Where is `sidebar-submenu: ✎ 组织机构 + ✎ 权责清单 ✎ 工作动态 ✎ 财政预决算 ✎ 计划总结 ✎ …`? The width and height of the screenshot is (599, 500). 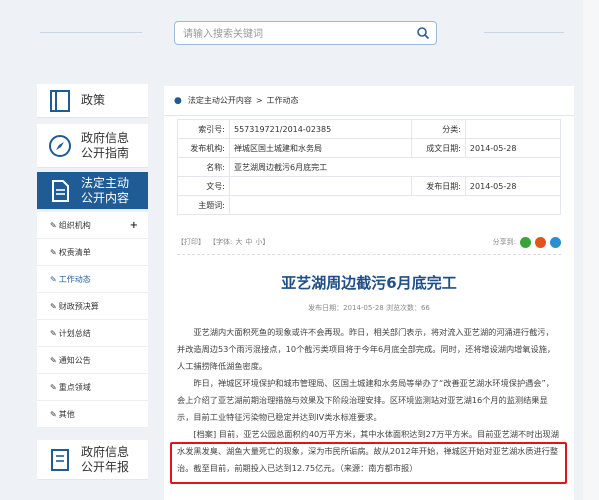 sidebar-submenu: ✎ 组织机构 + ✎ 权责清单 ✎ 工作动态 ✎ 财政预决算 ✎ 计划总结 ✎ … is located at coordinates (92, 320).